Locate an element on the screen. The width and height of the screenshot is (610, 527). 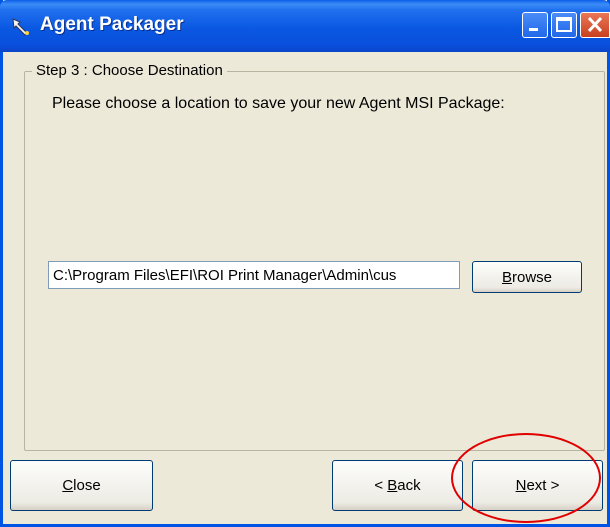
maximize-button is located at coordinates (564, 25).